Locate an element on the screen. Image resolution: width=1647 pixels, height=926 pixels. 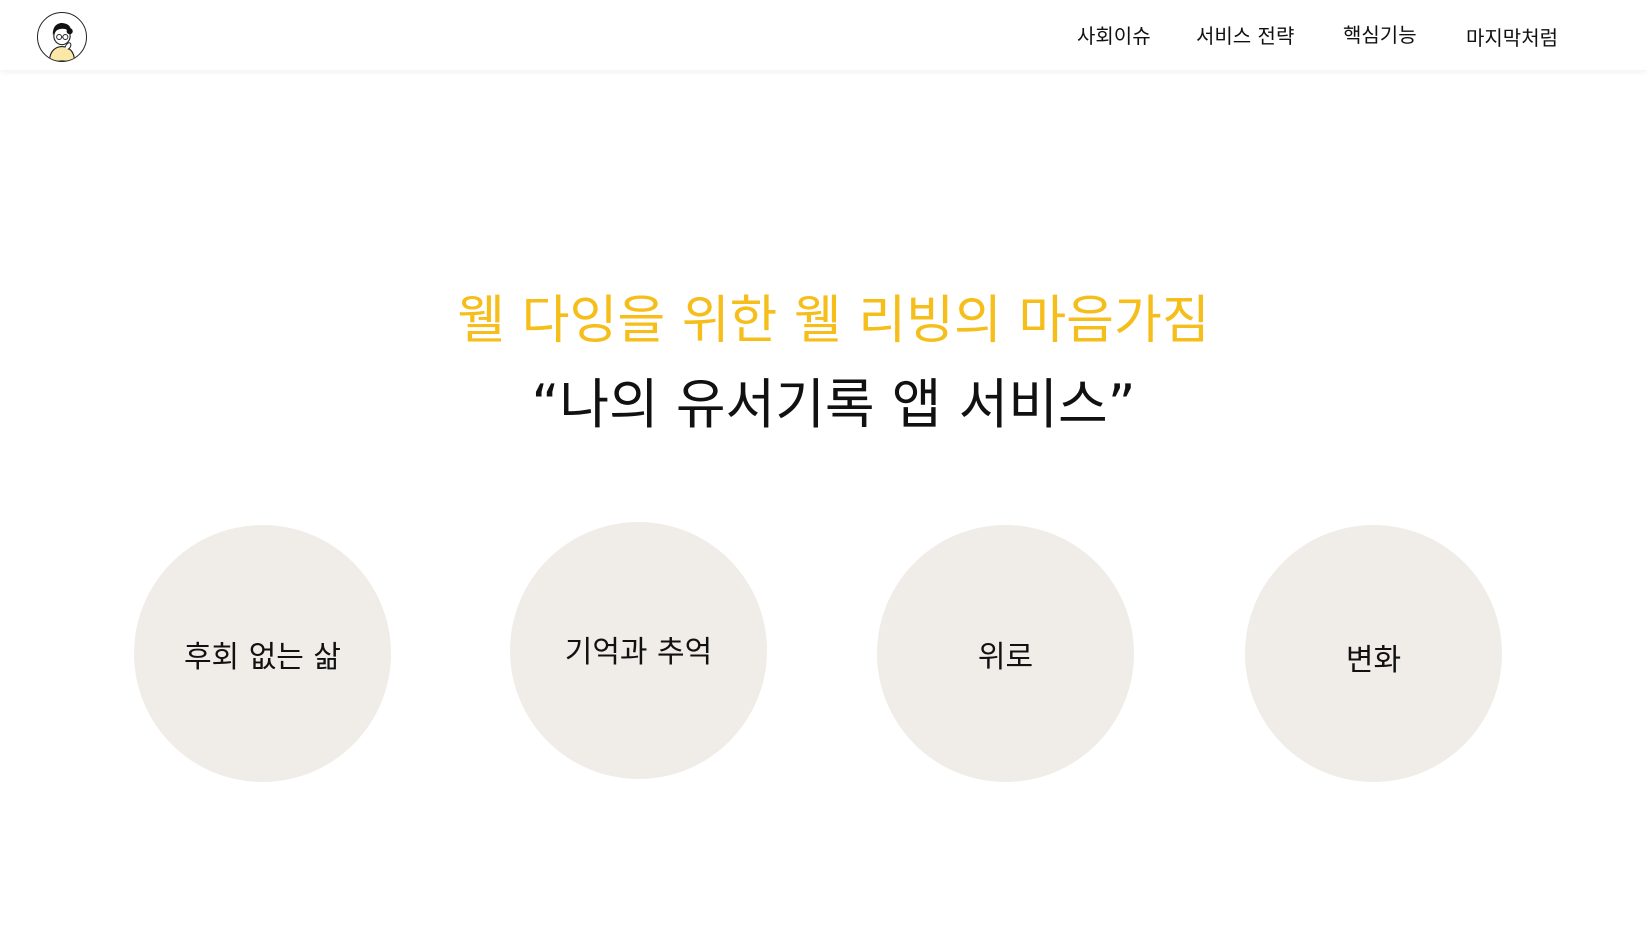
value-circle-comfort: 위로 is located at coordinates (1005, 653).